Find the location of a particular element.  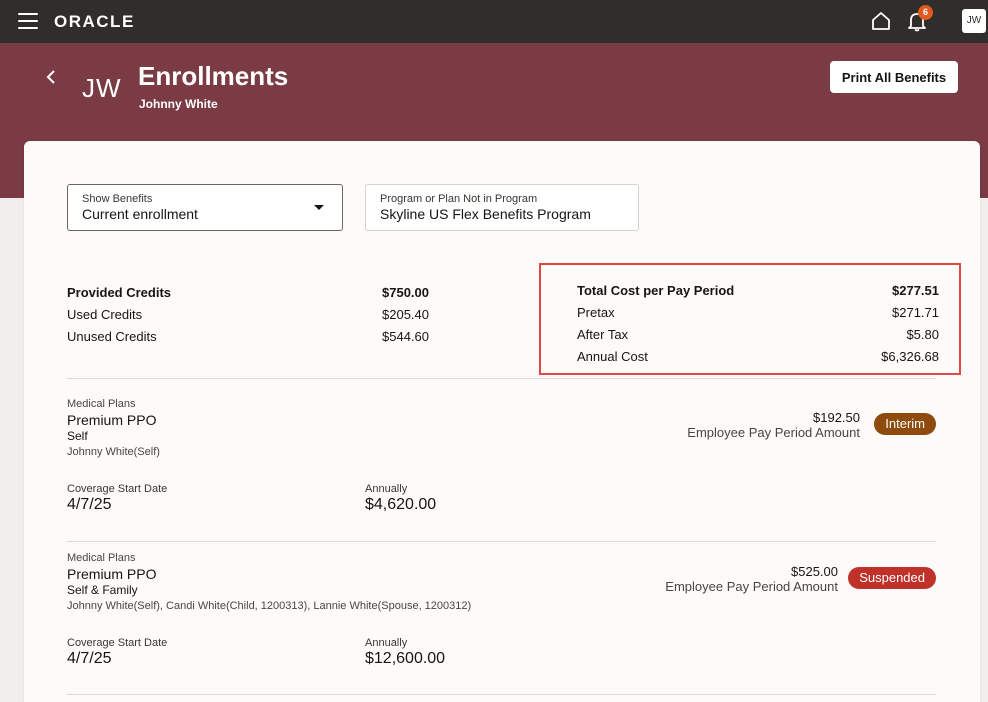

plan-participants: Johnny White(Self) is located at coordinates (113, 452).